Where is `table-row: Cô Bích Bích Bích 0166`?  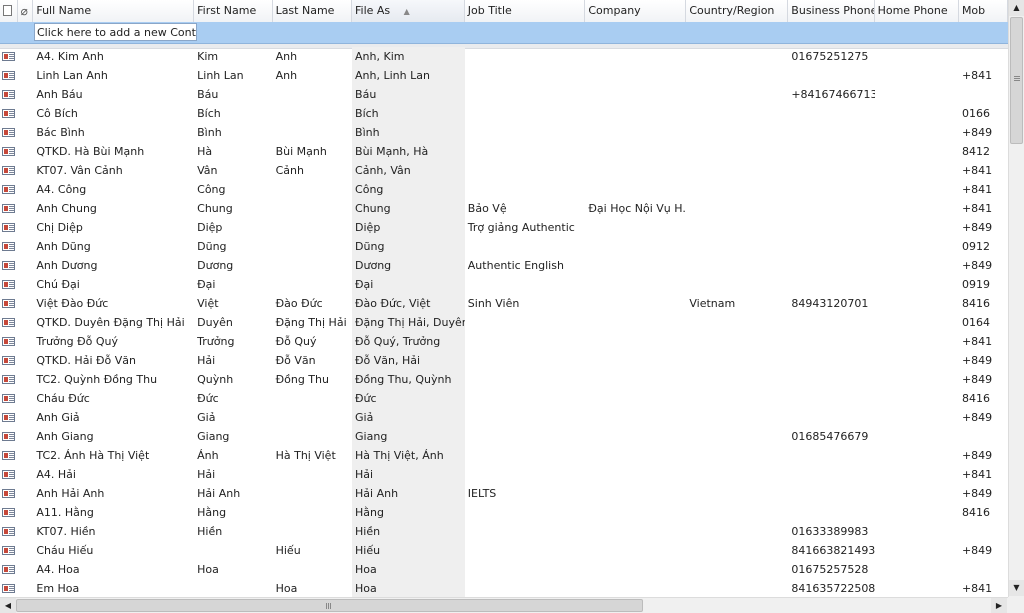 table-row: Cô Bích Bích Bích 0166 is located at coordinates (504, 113).